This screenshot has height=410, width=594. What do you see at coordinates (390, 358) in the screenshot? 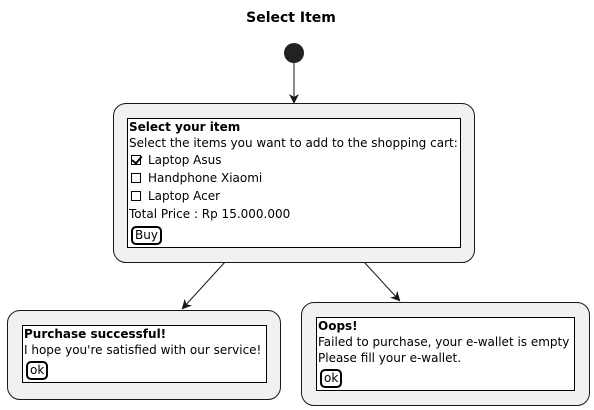
I see `purchase-failed-line2: Please fill your e-wallet.` at bounding box center [390, 358].